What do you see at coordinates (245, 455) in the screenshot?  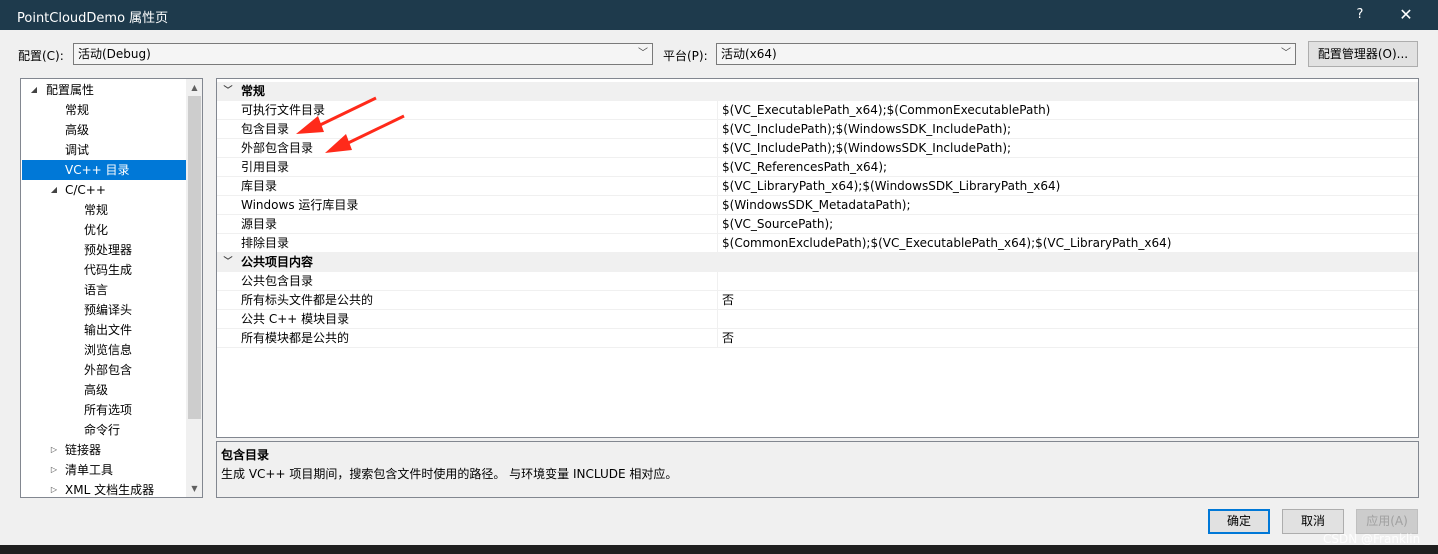 I see `description-title: 包含目录` at bounding box center [245, 455].